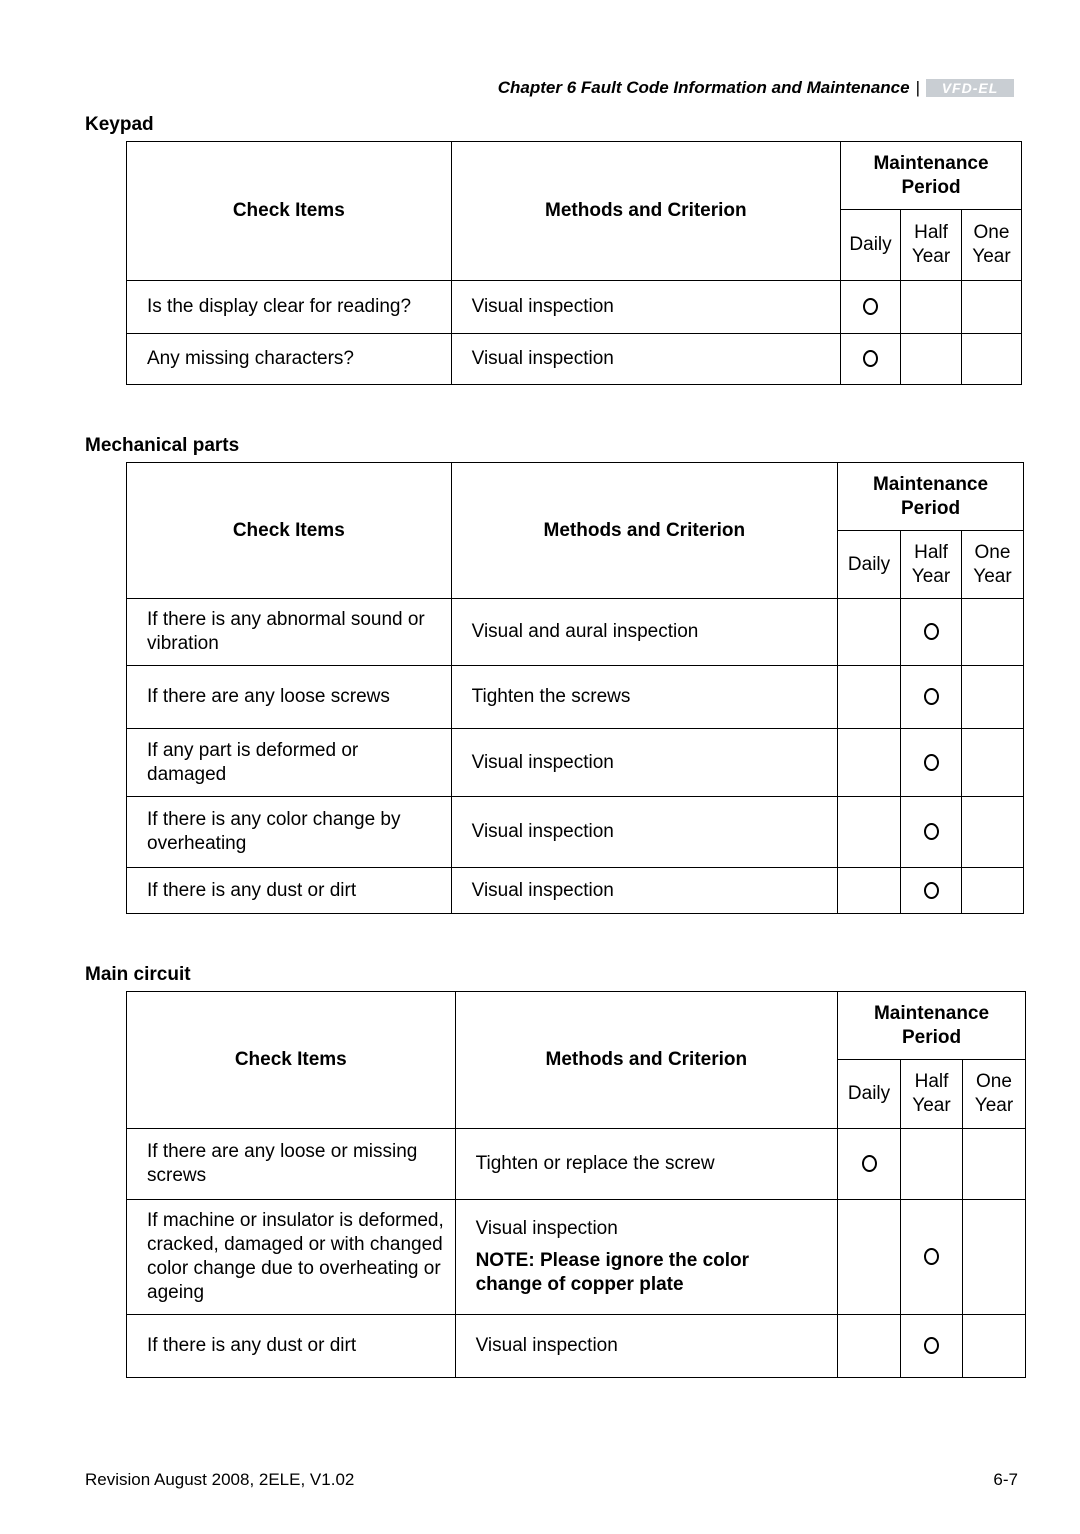 Image resolution: width=1080 pixels, height=1534 pixels. I want to click on method-cell: Tighten the screws, so click(644, 697).